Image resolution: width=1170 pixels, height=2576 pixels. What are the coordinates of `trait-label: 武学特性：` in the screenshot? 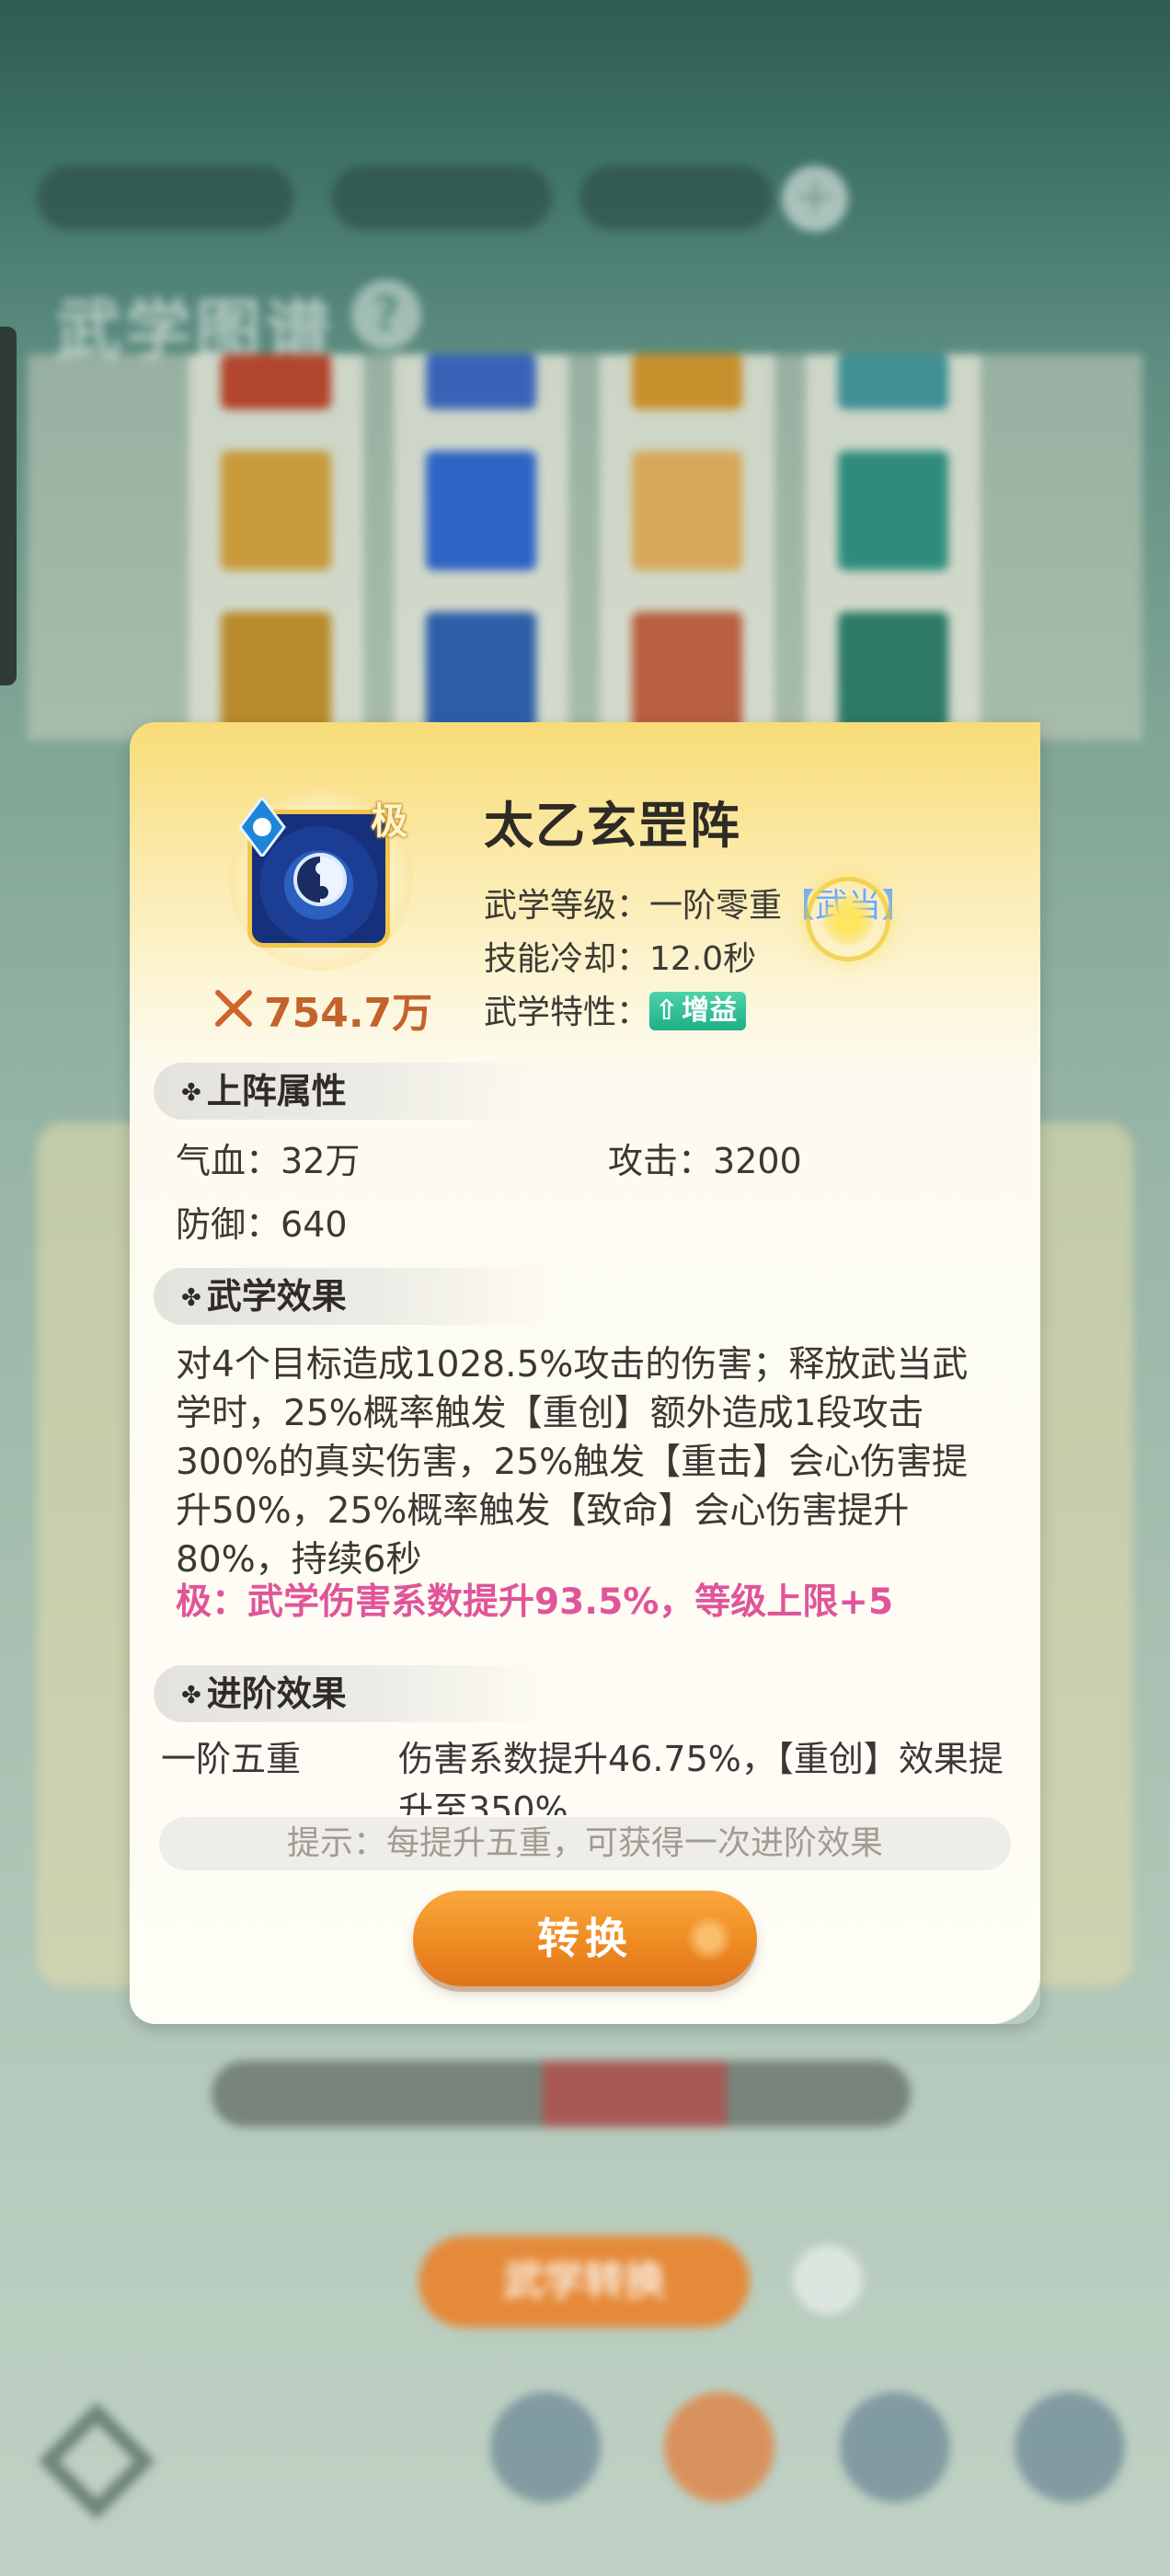 It's located at (567, 1012).